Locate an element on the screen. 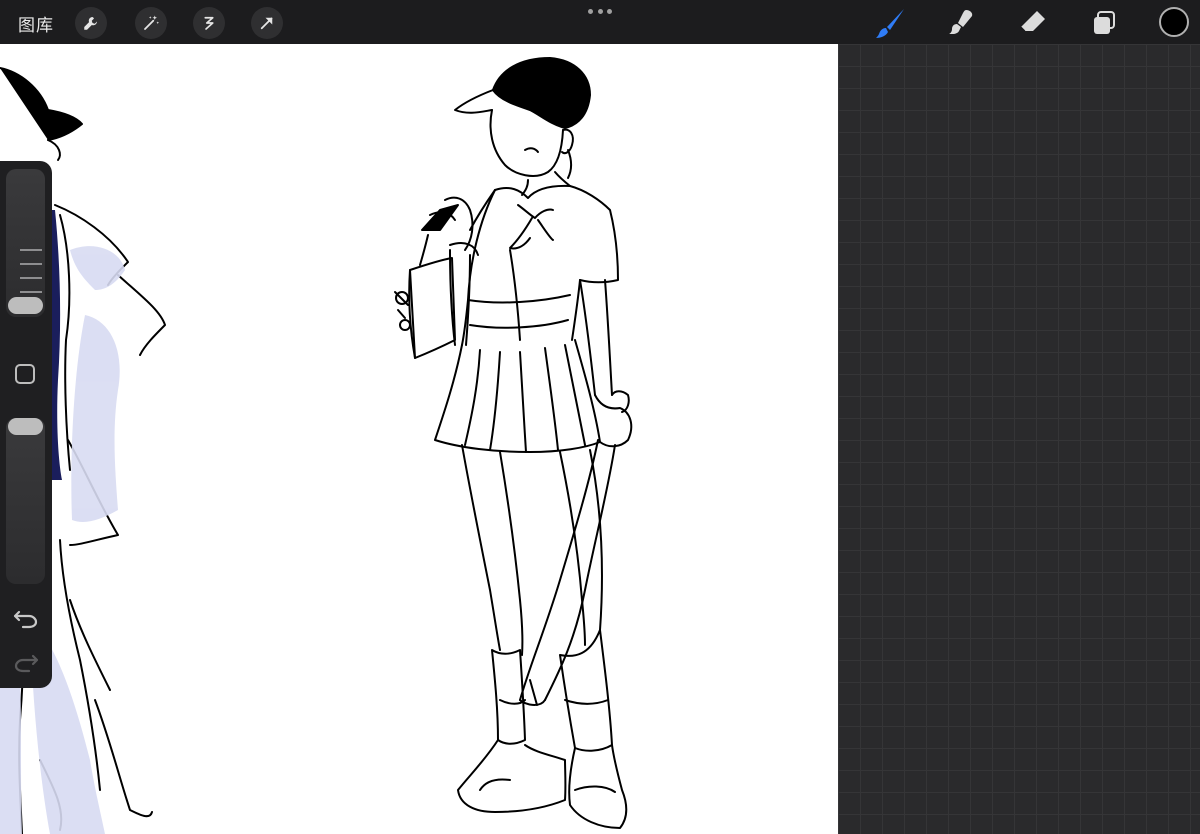 The image size is (1200, 834). wrench-icon is located at coordinates (90, 23).